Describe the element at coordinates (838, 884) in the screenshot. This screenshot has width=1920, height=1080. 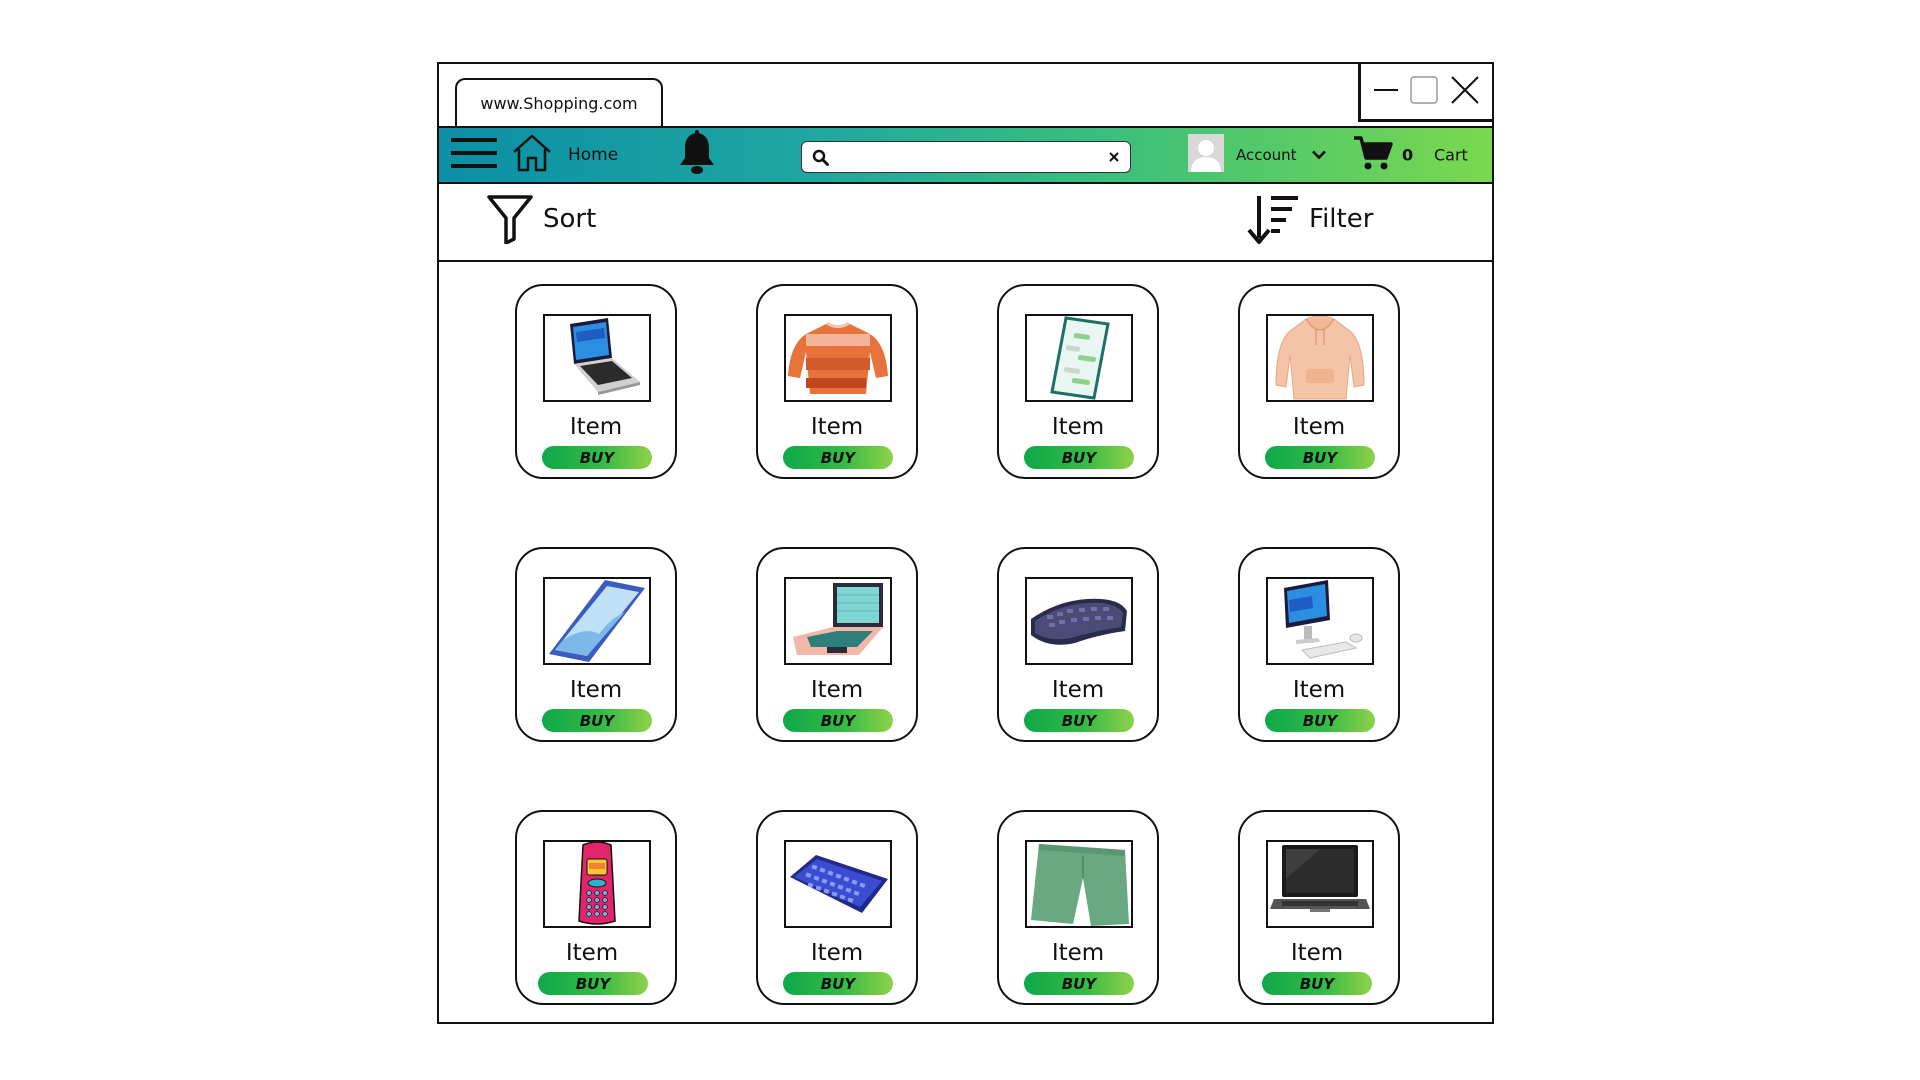
I see `mechanical-keyboard-icon` at that location.